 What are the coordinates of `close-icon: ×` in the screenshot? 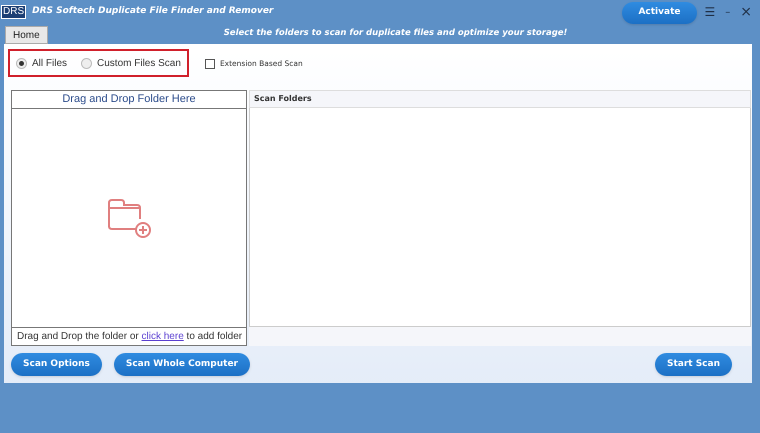 It's located at (746, 12).